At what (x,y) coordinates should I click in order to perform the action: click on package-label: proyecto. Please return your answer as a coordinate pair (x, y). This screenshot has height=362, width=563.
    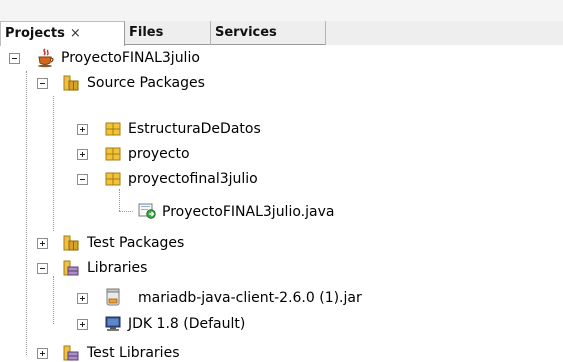
    Looking at the image, I should click on (159, 154).